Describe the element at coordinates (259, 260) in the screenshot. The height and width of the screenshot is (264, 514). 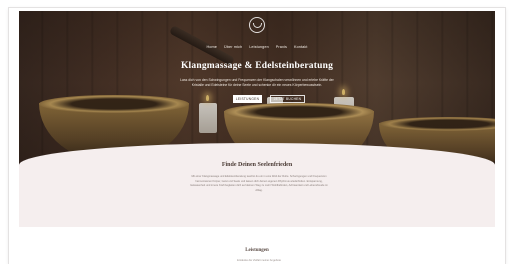
I see `services-text: Entdecke die Vielfalt meiner Angebote` at that location.